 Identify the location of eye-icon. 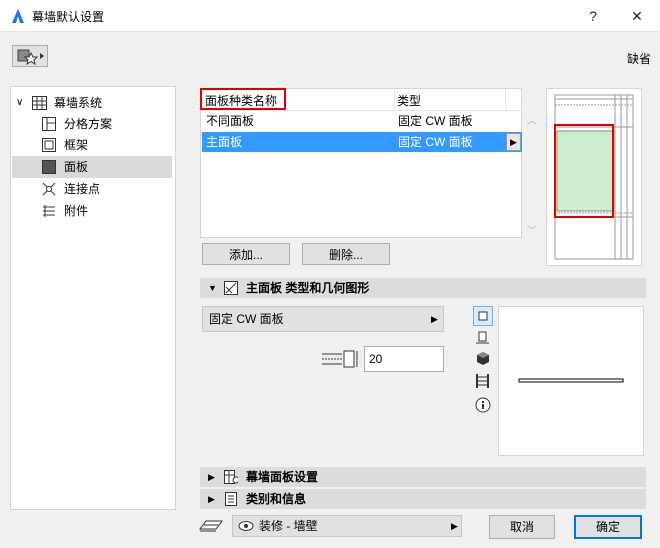
(246, 526).